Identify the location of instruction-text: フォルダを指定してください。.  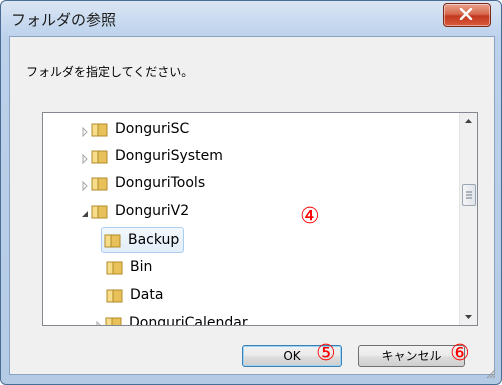
(110, 72).